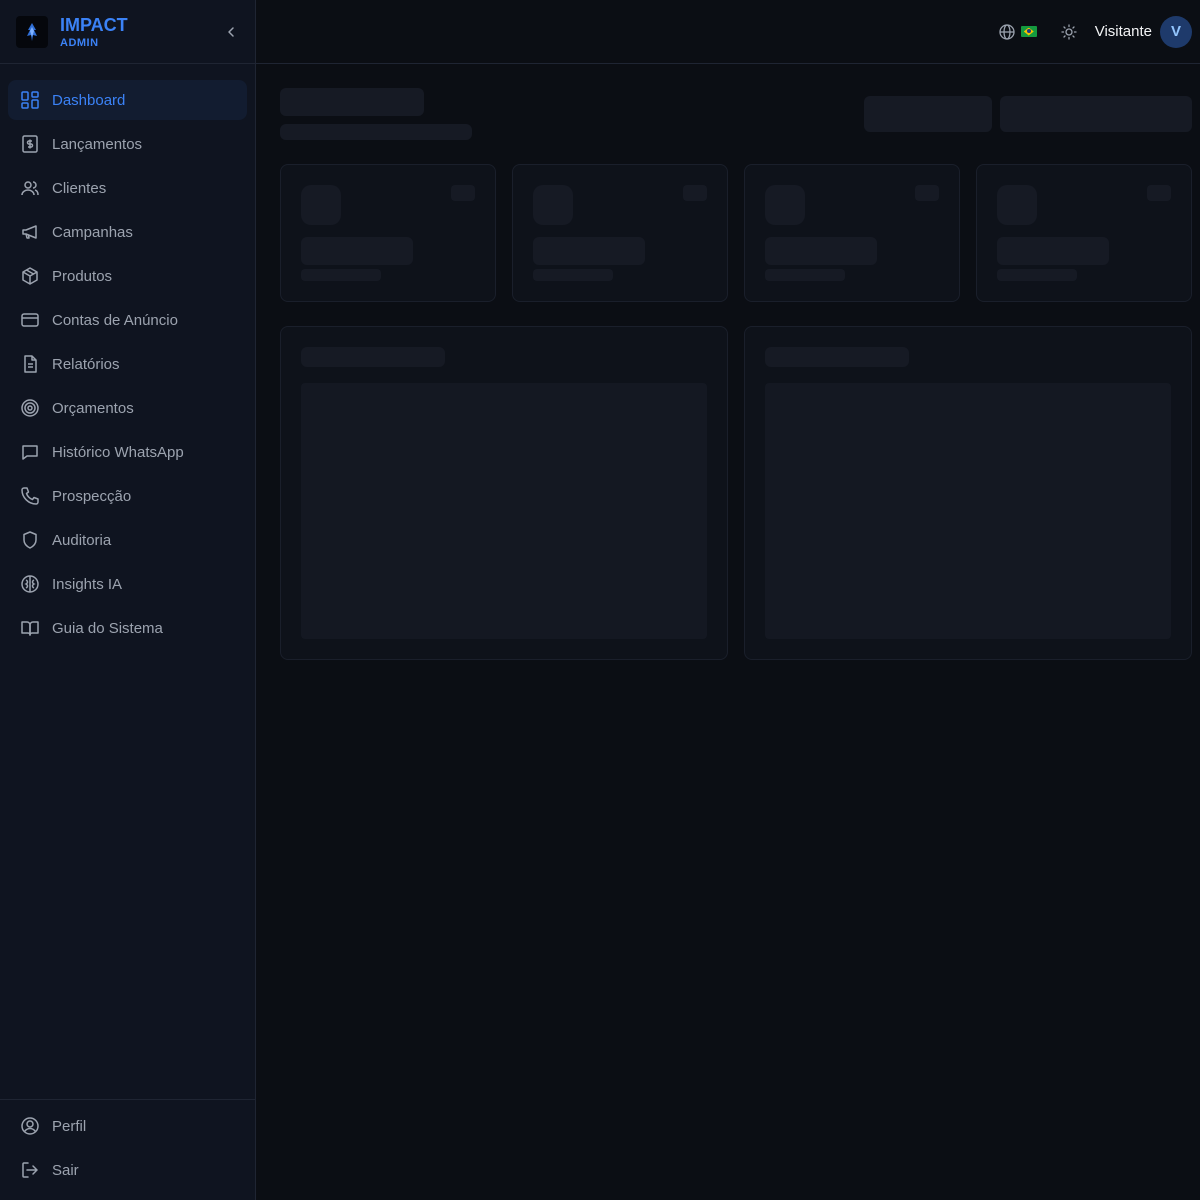  What do you see at coordinates (107, 628) in the screenshot?
I see `sidebar-item-label: Guia do Sistema` at bounding box center [107, 628].